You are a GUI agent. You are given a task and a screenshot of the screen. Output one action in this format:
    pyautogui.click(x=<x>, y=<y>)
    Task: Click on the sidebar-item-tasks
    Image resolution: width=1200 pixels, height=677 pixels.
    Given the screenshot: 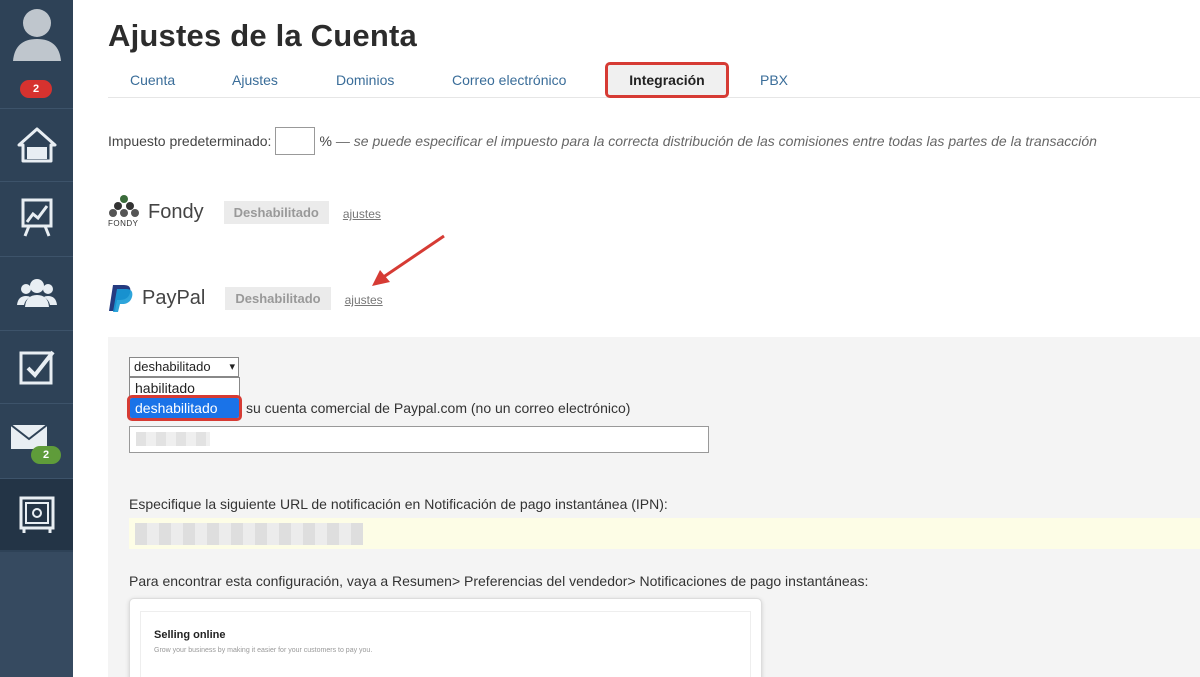 What is the action you would take?
    pyautogui.click(x=36, y=366)
    